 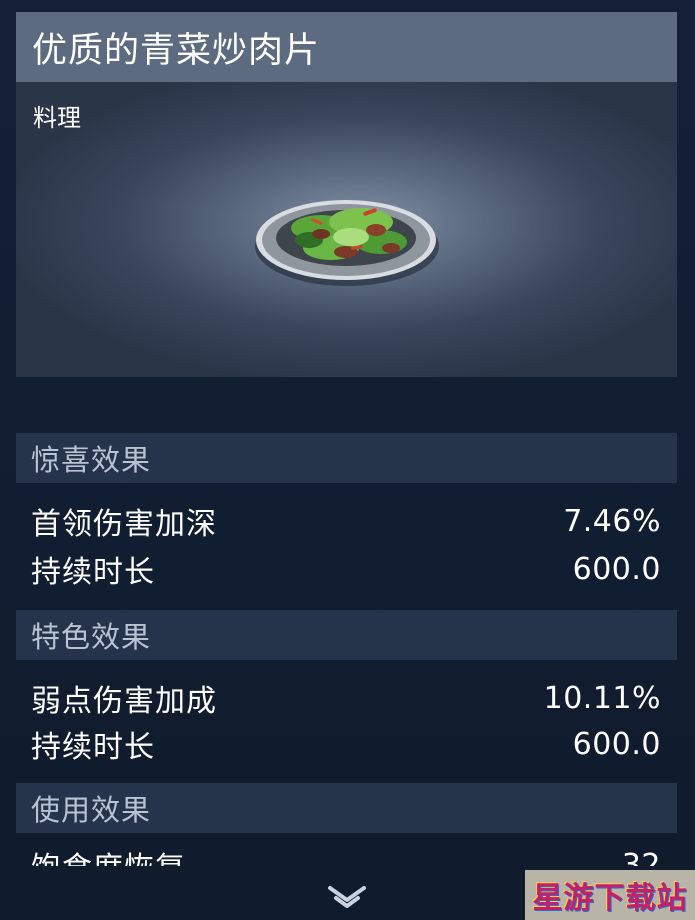 What do you see at coordinates (346, 699) in the screenshot?
I see `stat-row: 弱点伤害加成 10.11%` at bounding box center [346, 699].